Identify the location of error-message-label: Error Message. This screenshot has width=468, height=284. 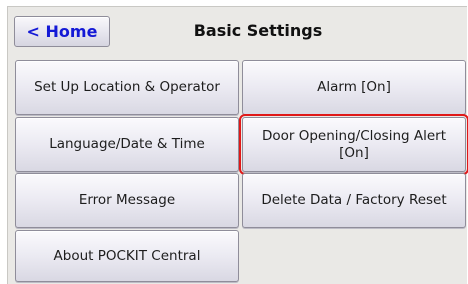
(127, 200).